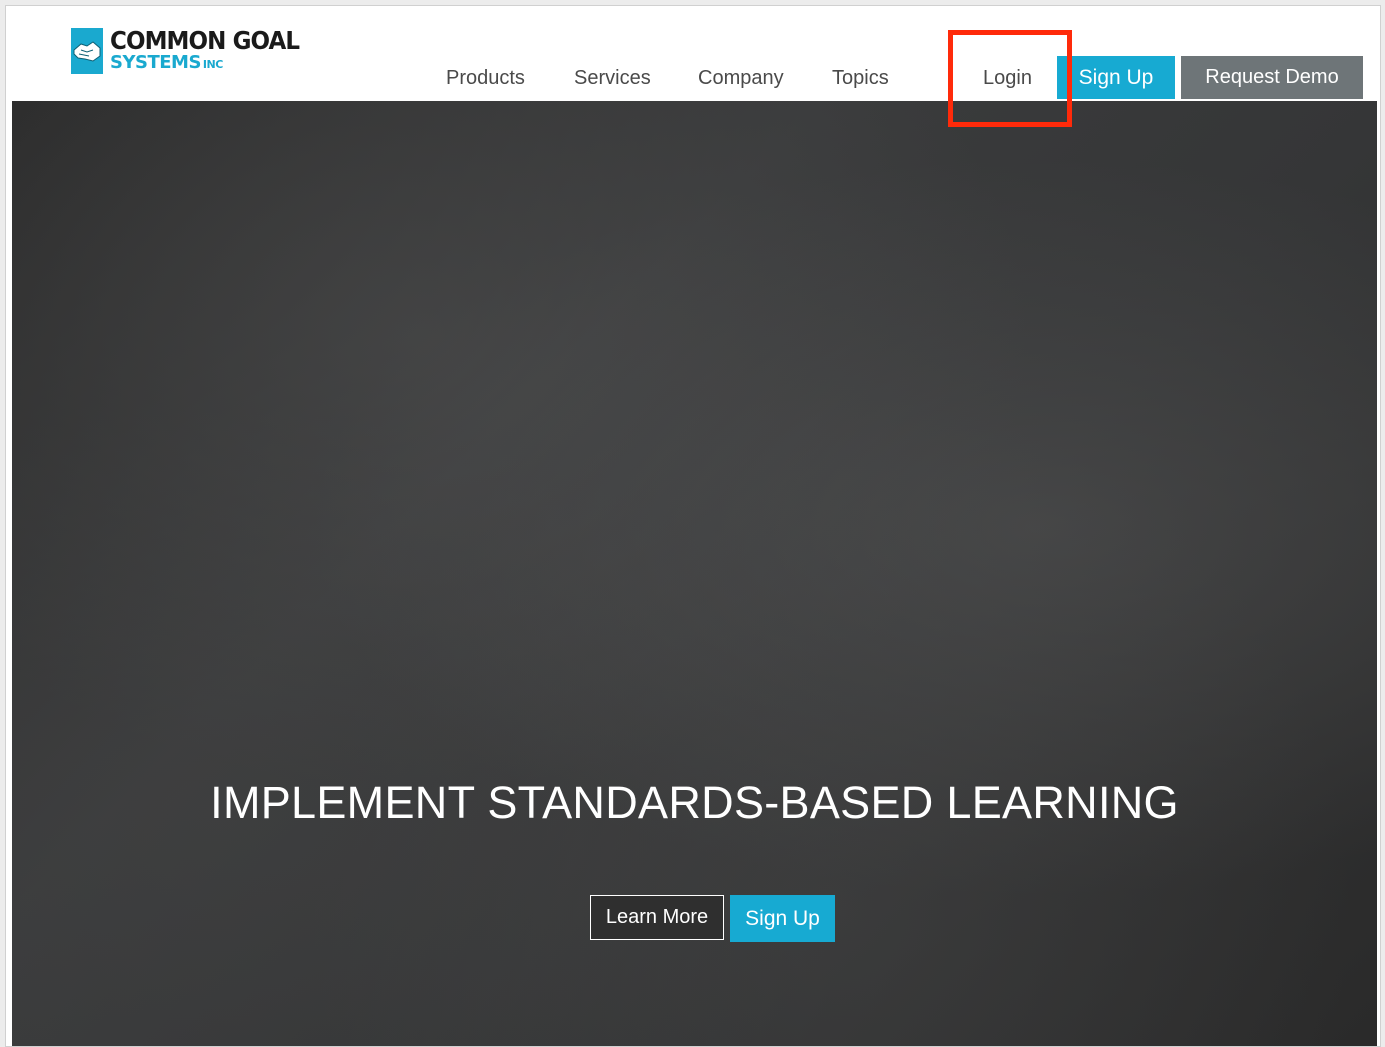  I want to click on nav-item-company: Company, so click(741, 78).